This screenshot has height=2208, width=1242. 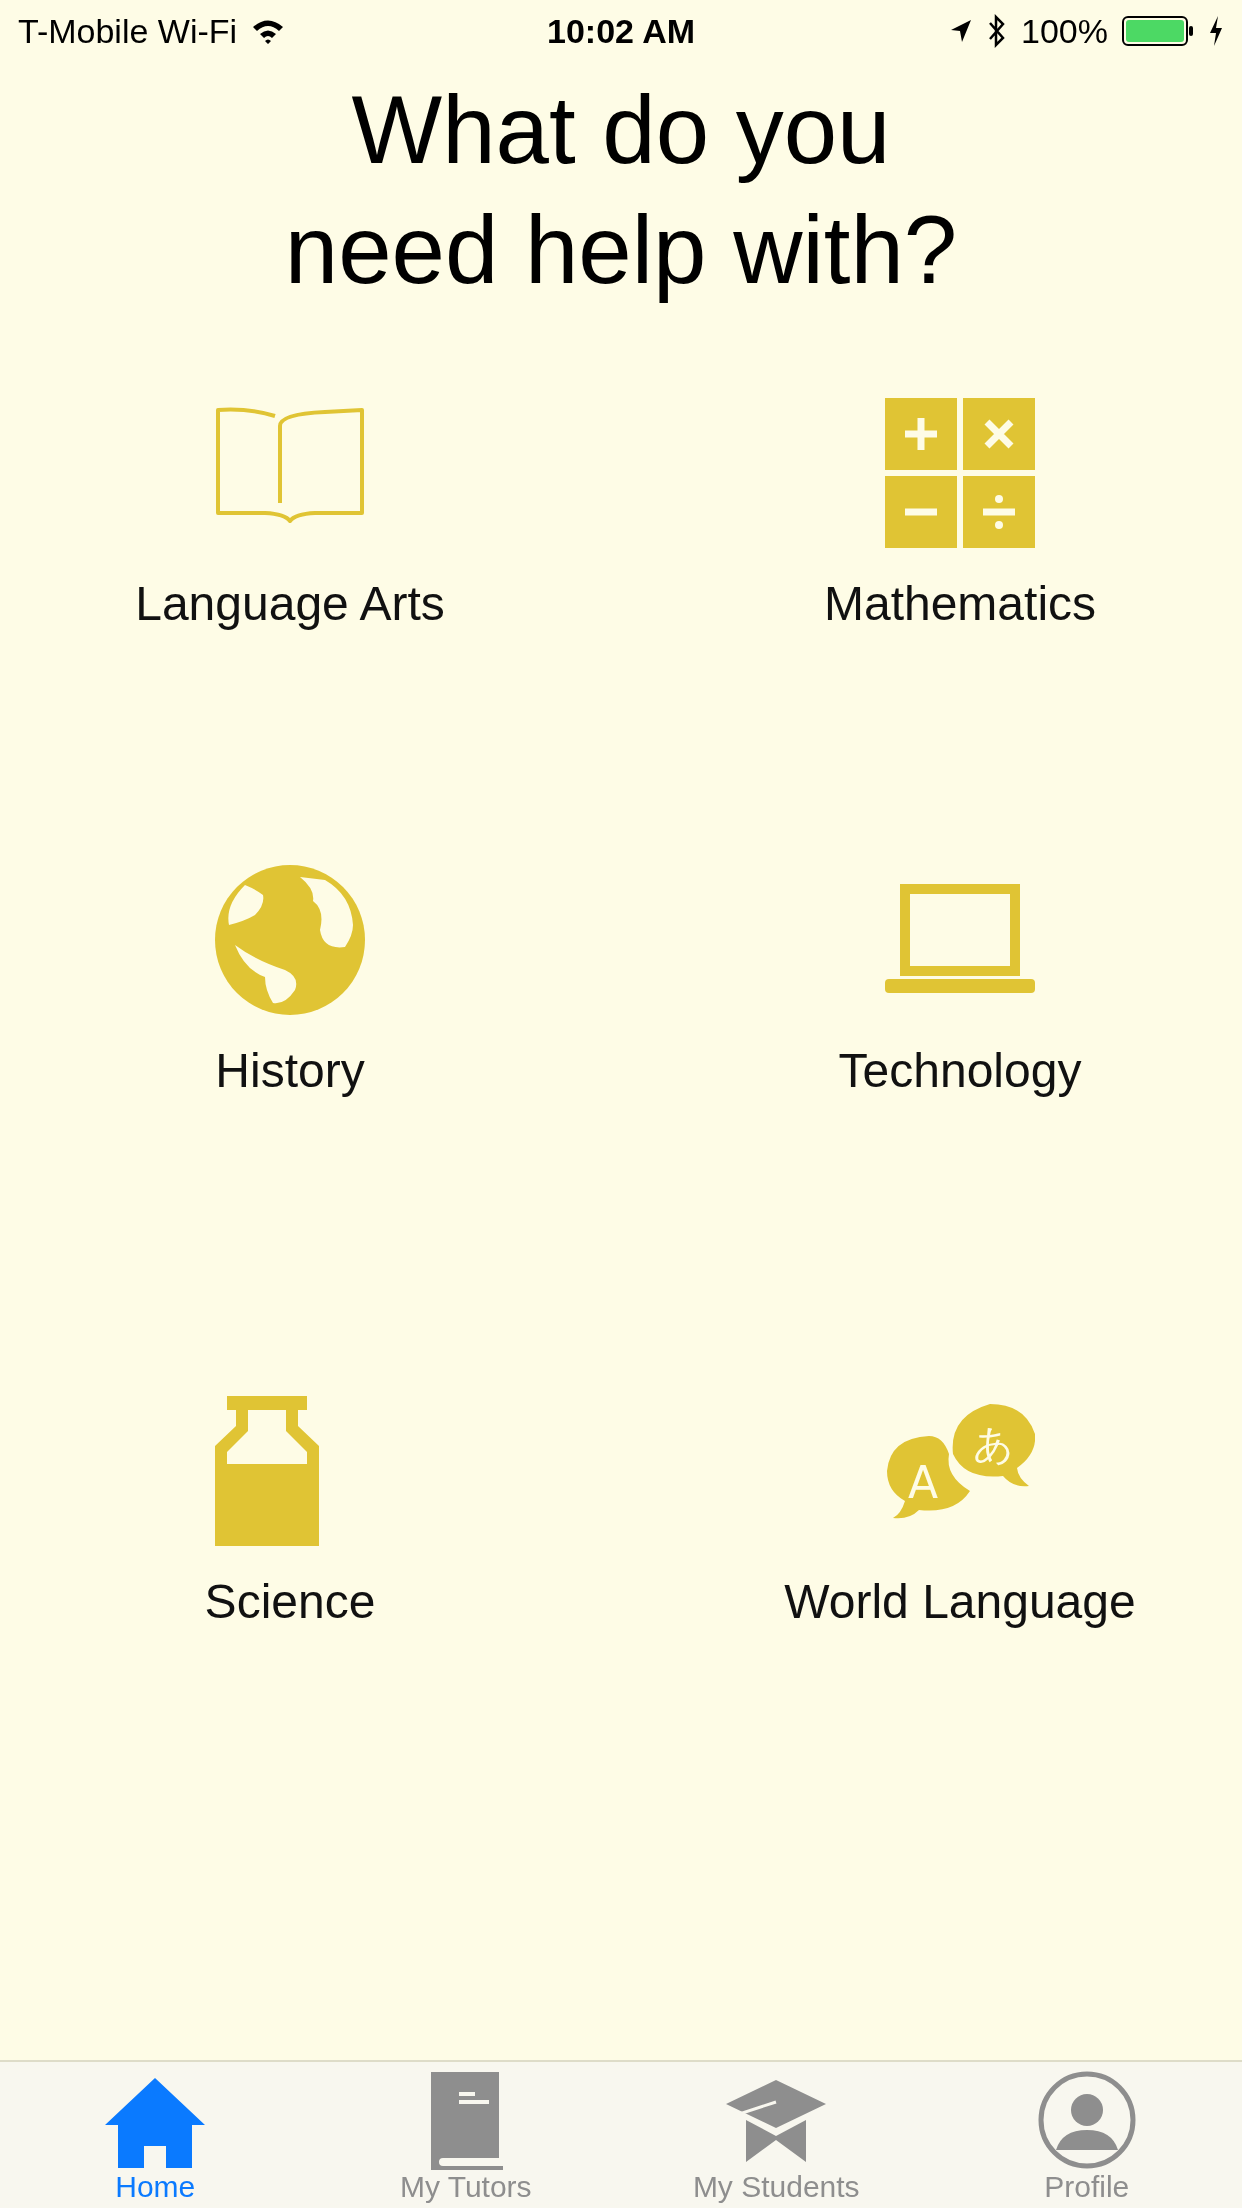 I want to click on charging-bolt-icon, so click(x=1216, y=31).